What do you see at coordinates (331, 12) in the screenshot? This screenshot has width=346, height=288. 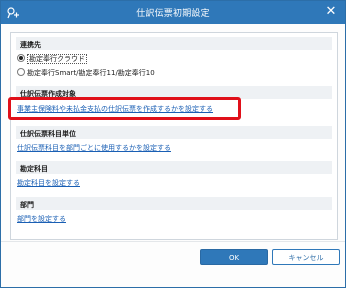 I see `close-icon: ✕` at bounding box center [331, 12].